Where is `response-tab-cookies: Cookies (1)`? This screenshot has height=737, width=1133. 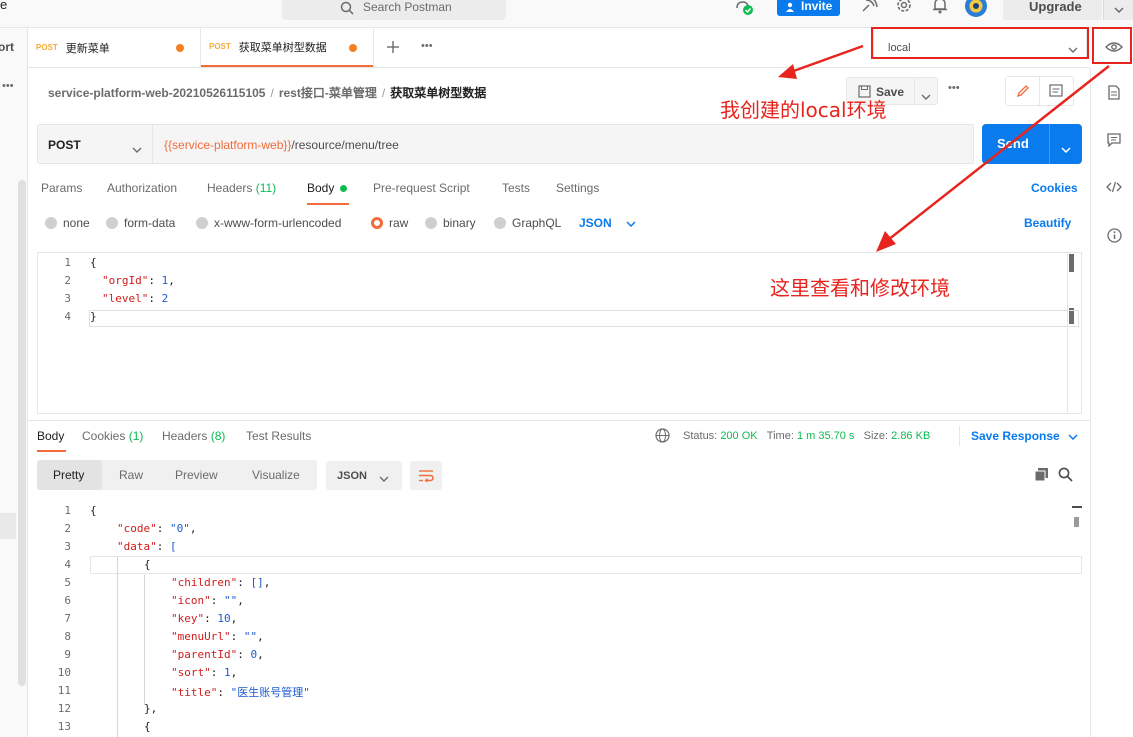
response-tab-cookies: Cookies (1) is located at coordinates (112, 436).